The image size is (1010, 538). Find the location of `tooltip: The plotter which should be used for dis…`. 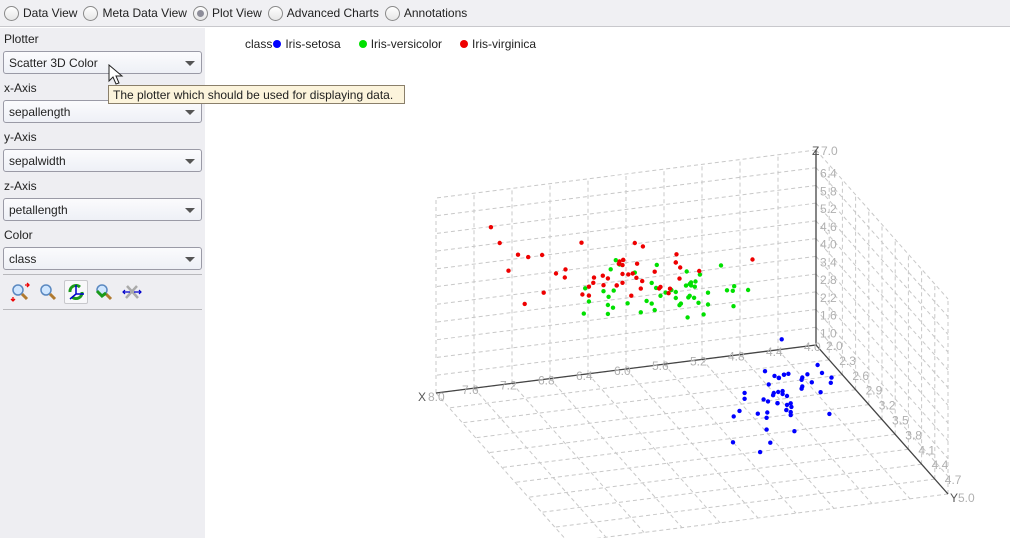

tooltip: The plotter which should be used for dis… is located at coordinates (256, 94).